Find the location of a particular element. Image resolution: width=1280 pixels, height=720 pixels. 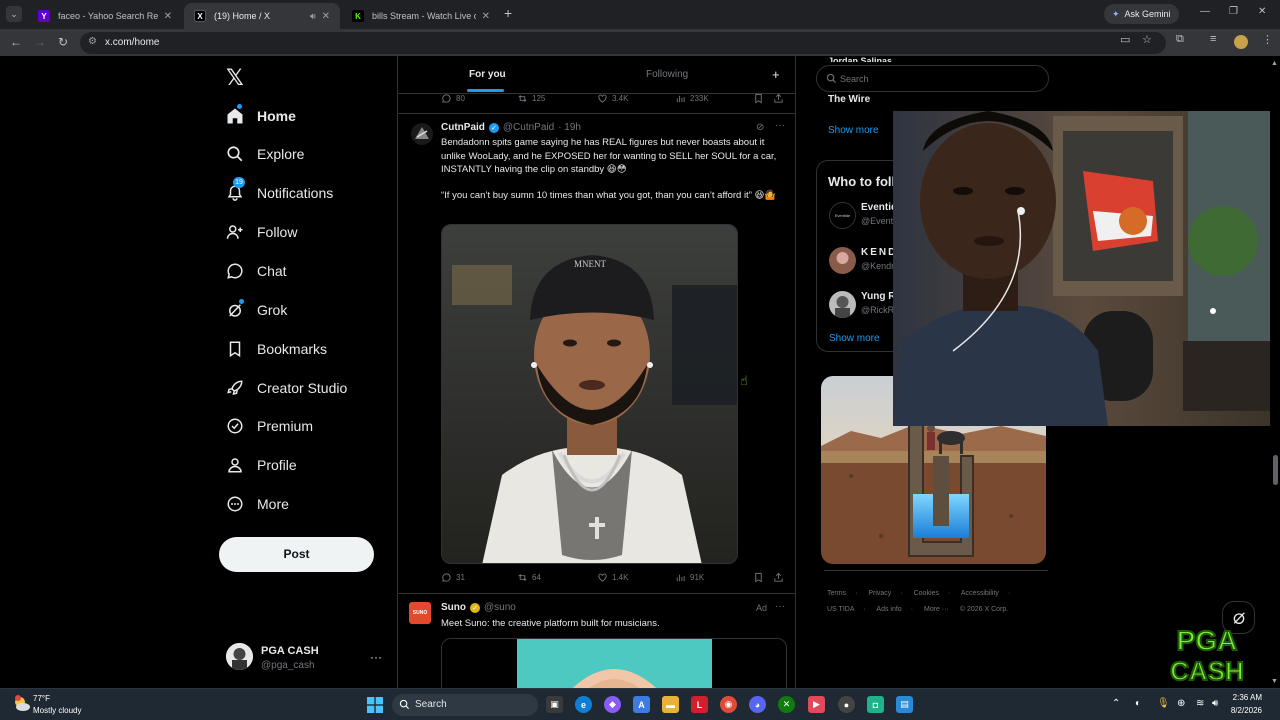

reply-button: 31 is located at coordinates (453, 577).